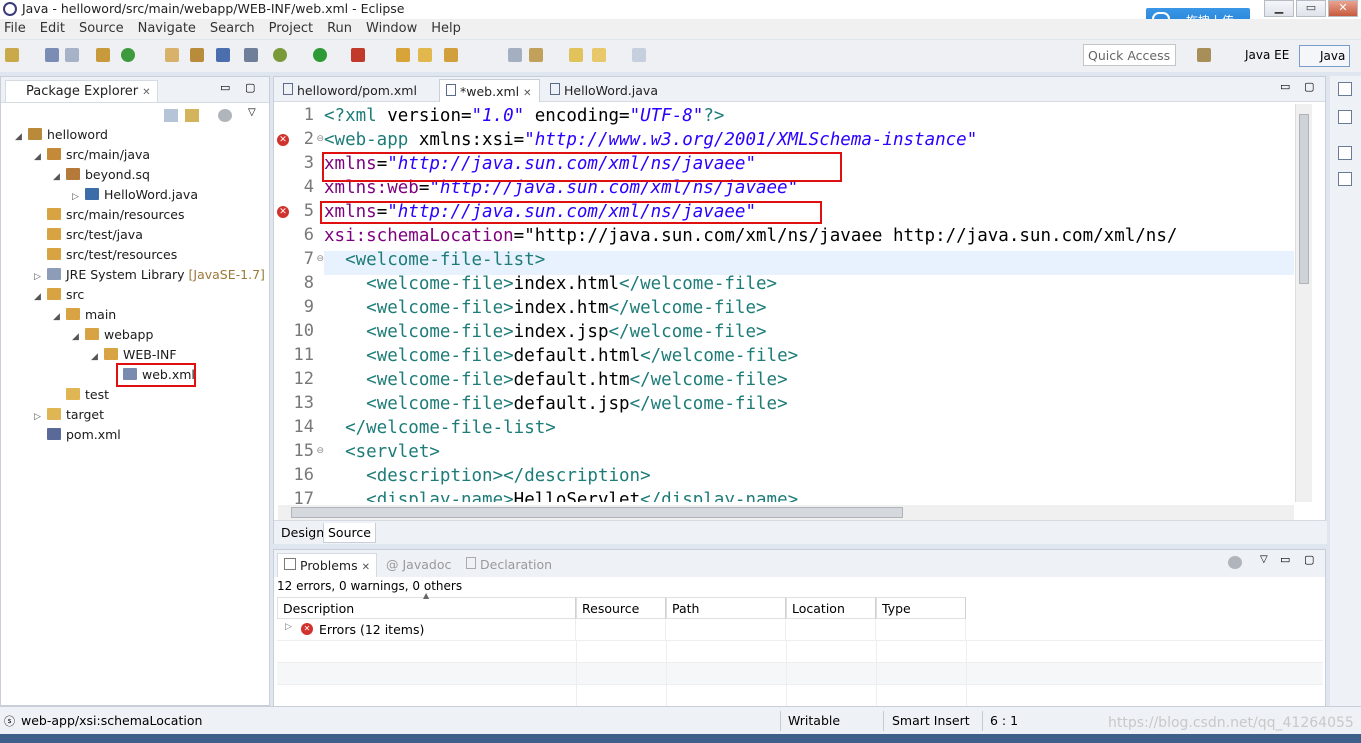 The image size is (1361, 743). What do you see at coordinates (134, 355) in the screenshot?
I see `tree-item: ◢ WEB-INF` at bounding box center [134, 355].